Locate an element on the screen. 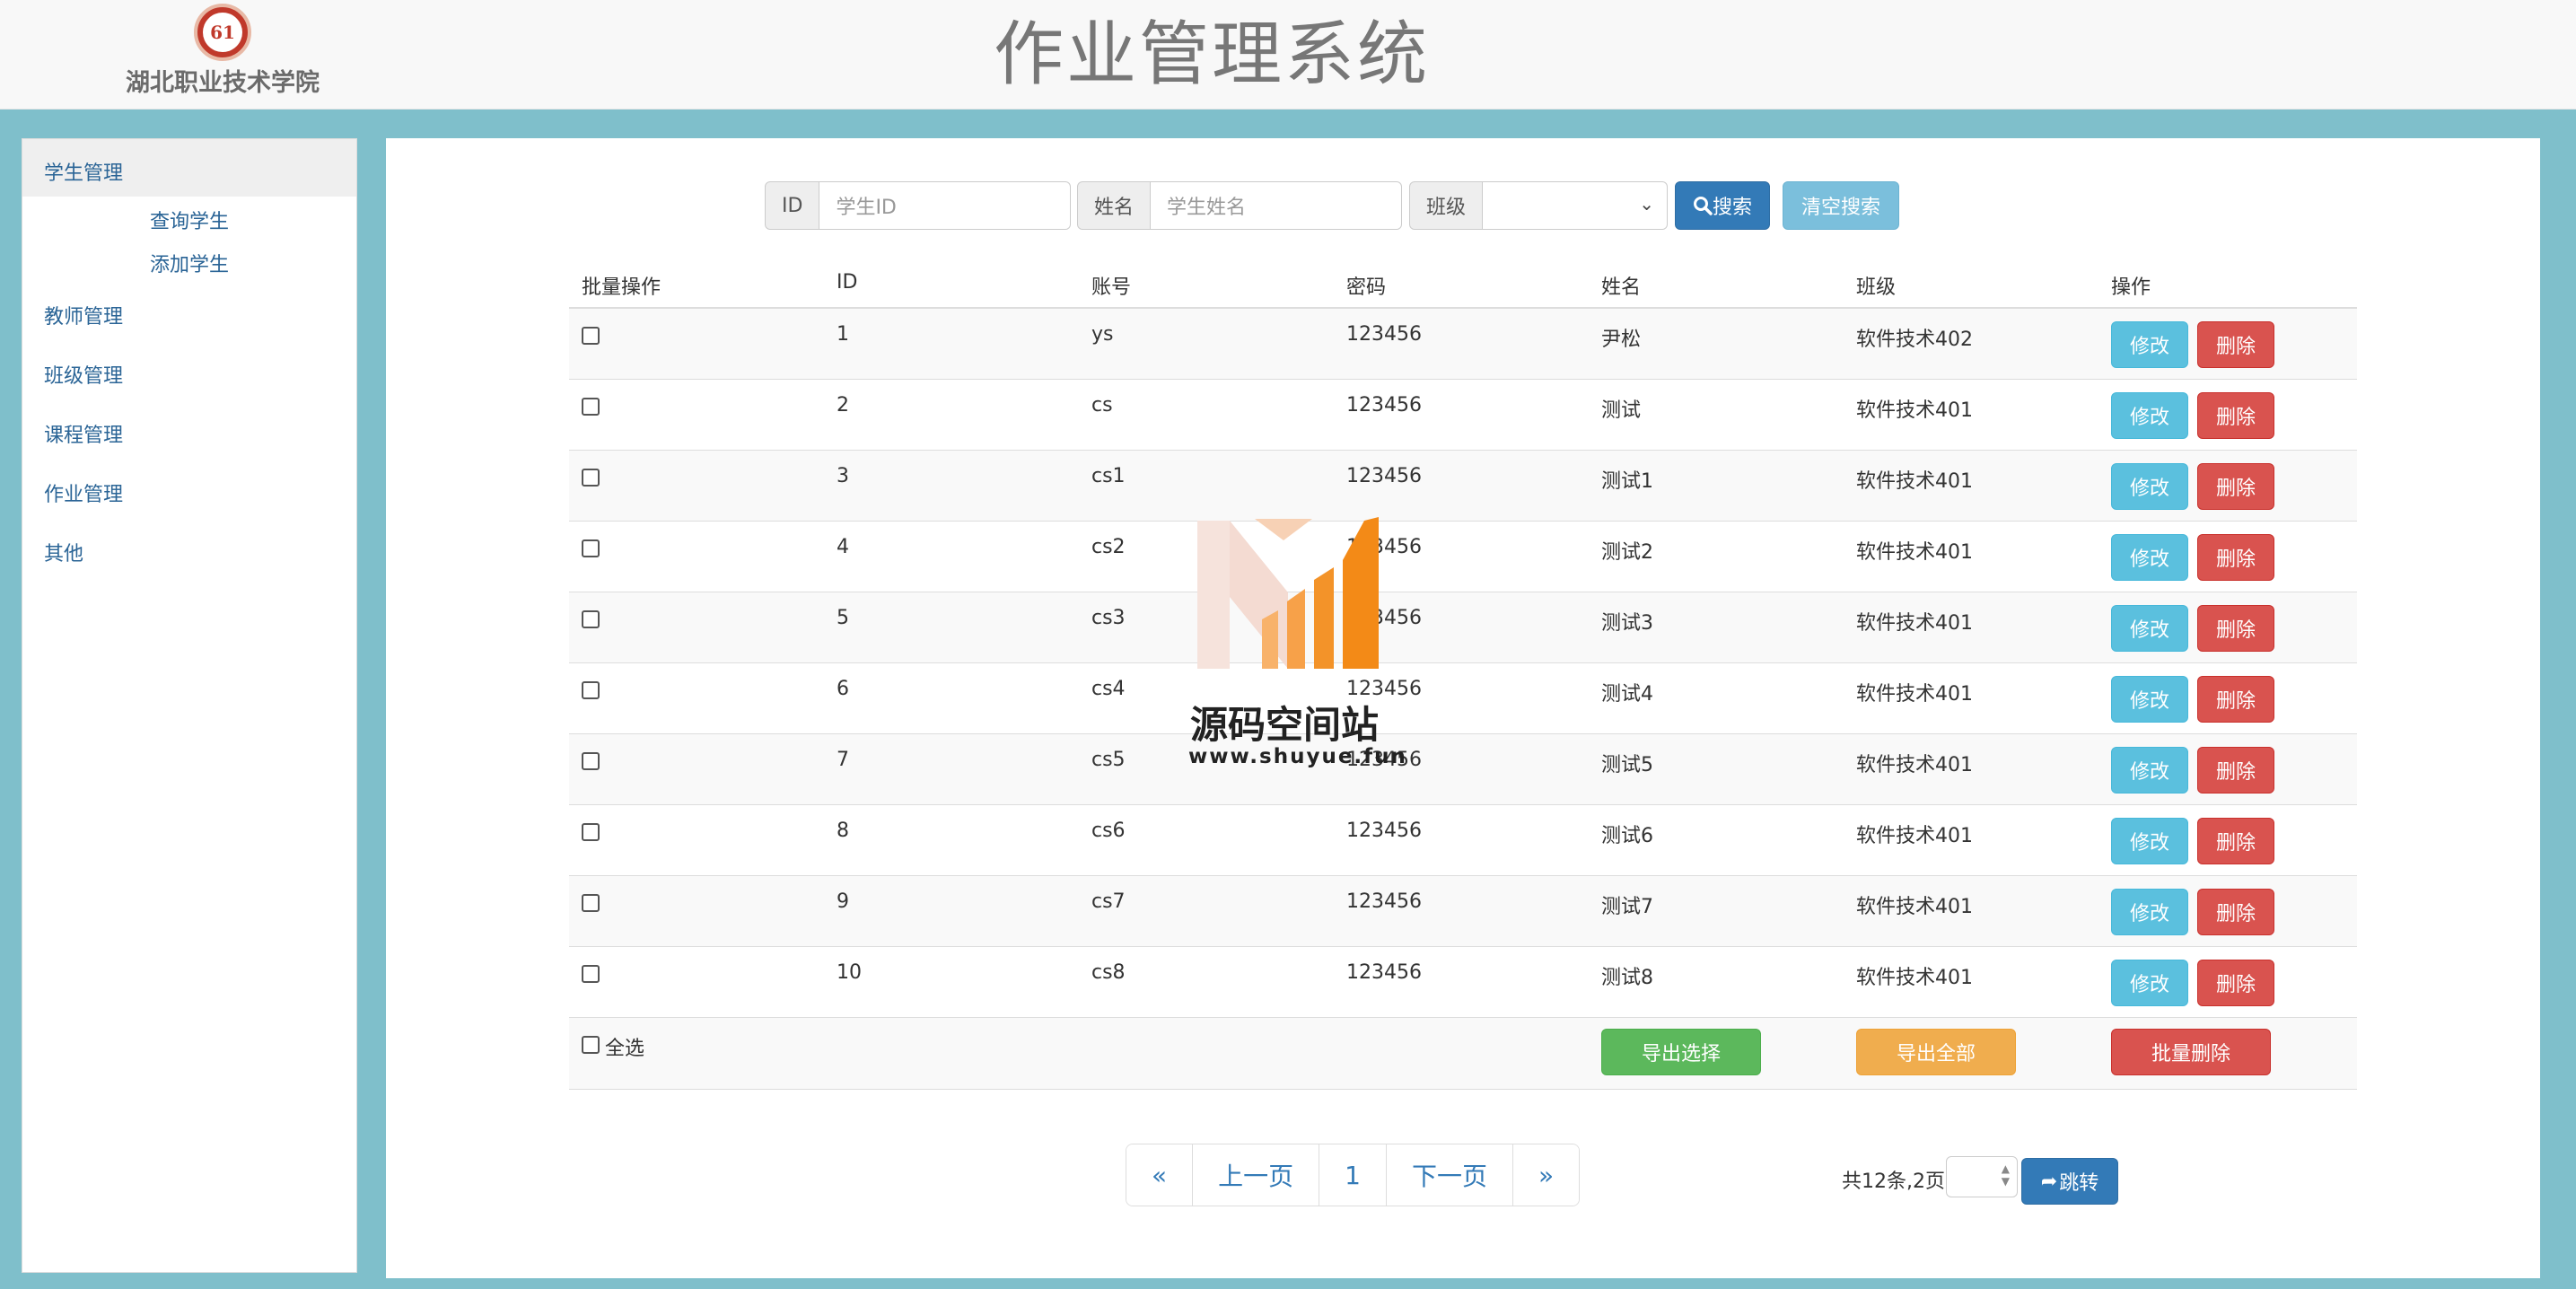  name-label: 姓名 is located at coordinates (1114, 205).